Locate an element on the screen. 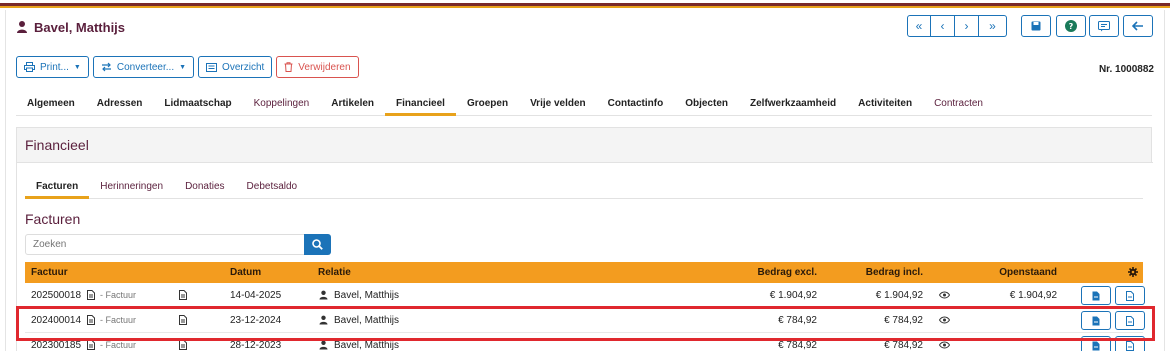  save-icon is located at coordinates (1036, 26).